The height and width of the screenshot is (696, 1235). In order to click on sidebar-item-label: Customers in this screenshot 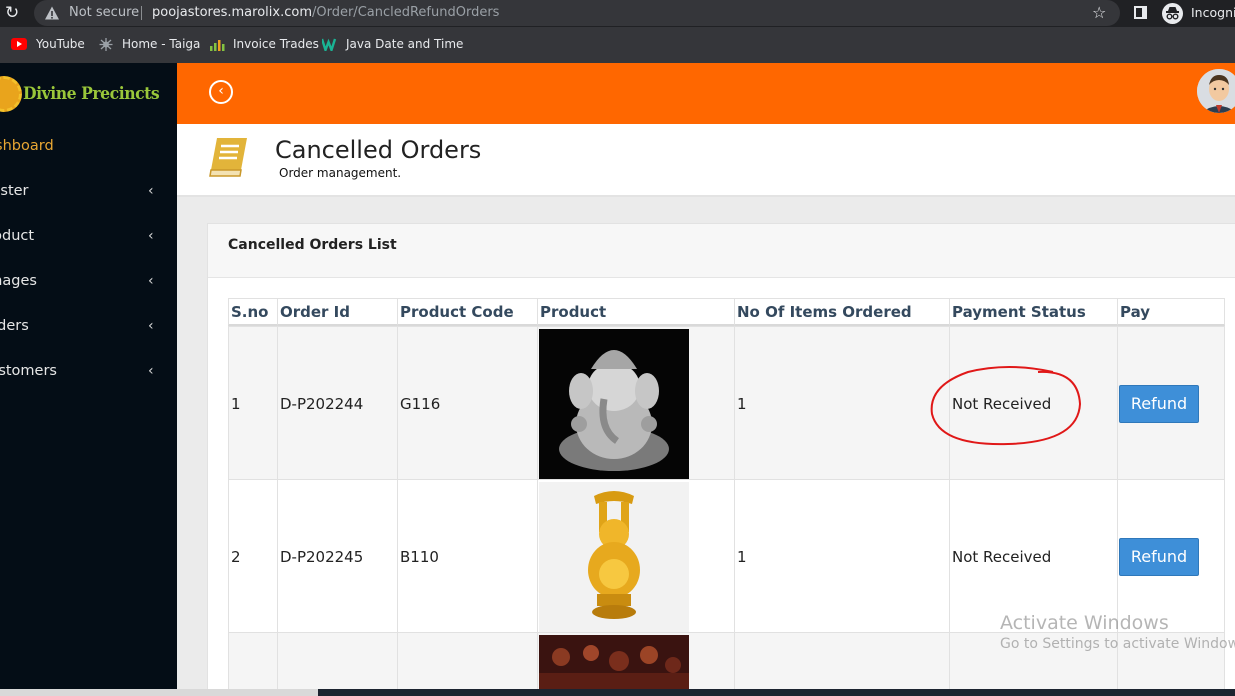, I will do `click(28, 371)`.